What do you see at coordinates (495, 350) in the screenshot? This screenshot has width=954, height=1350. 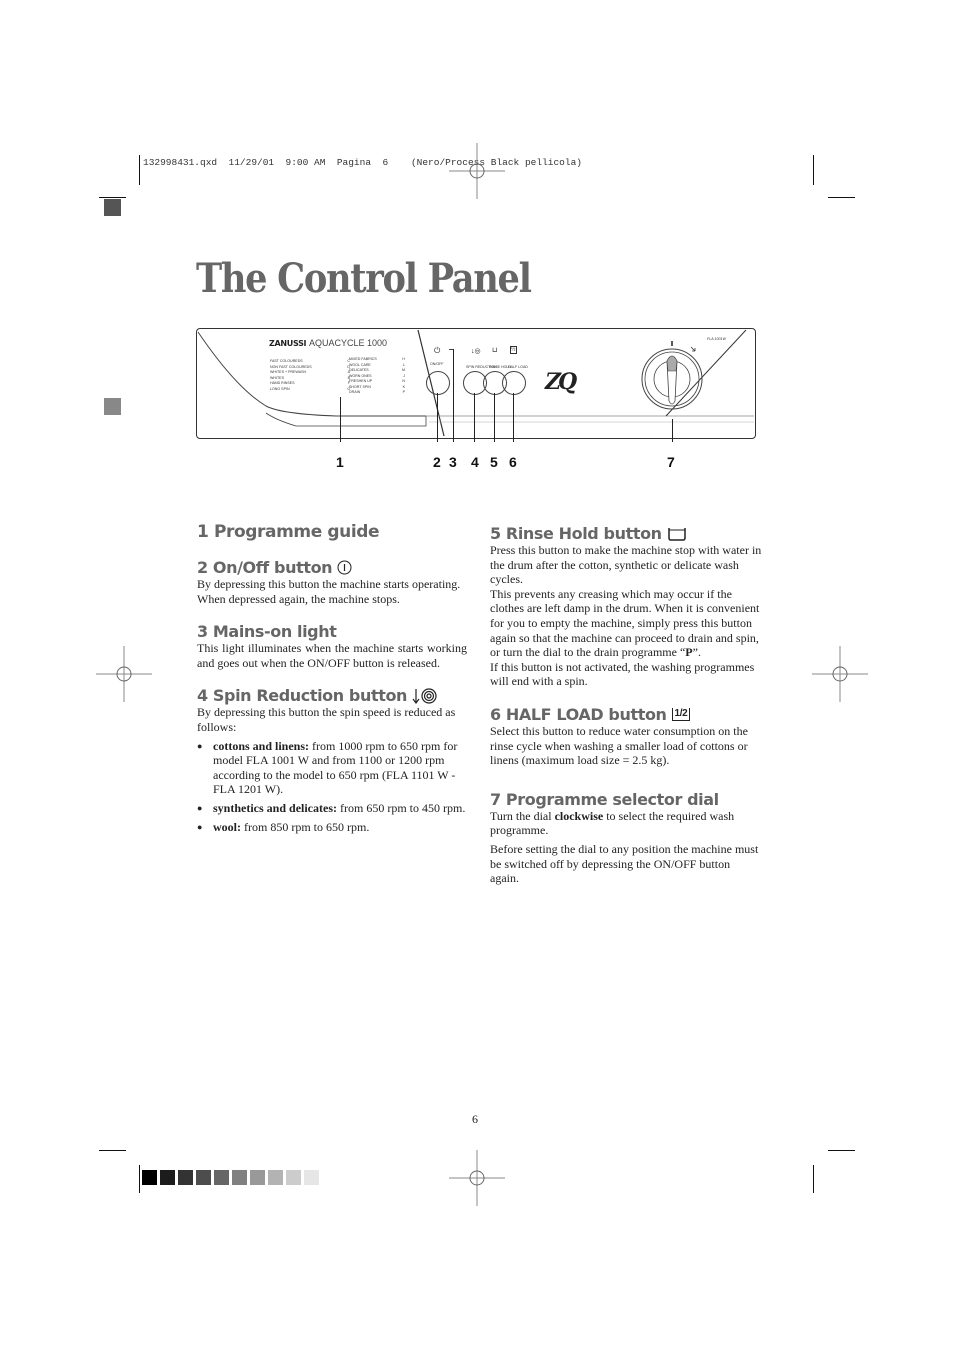 I see `rinse-hold-icon: ⊔` at bounding box center [495, 350].